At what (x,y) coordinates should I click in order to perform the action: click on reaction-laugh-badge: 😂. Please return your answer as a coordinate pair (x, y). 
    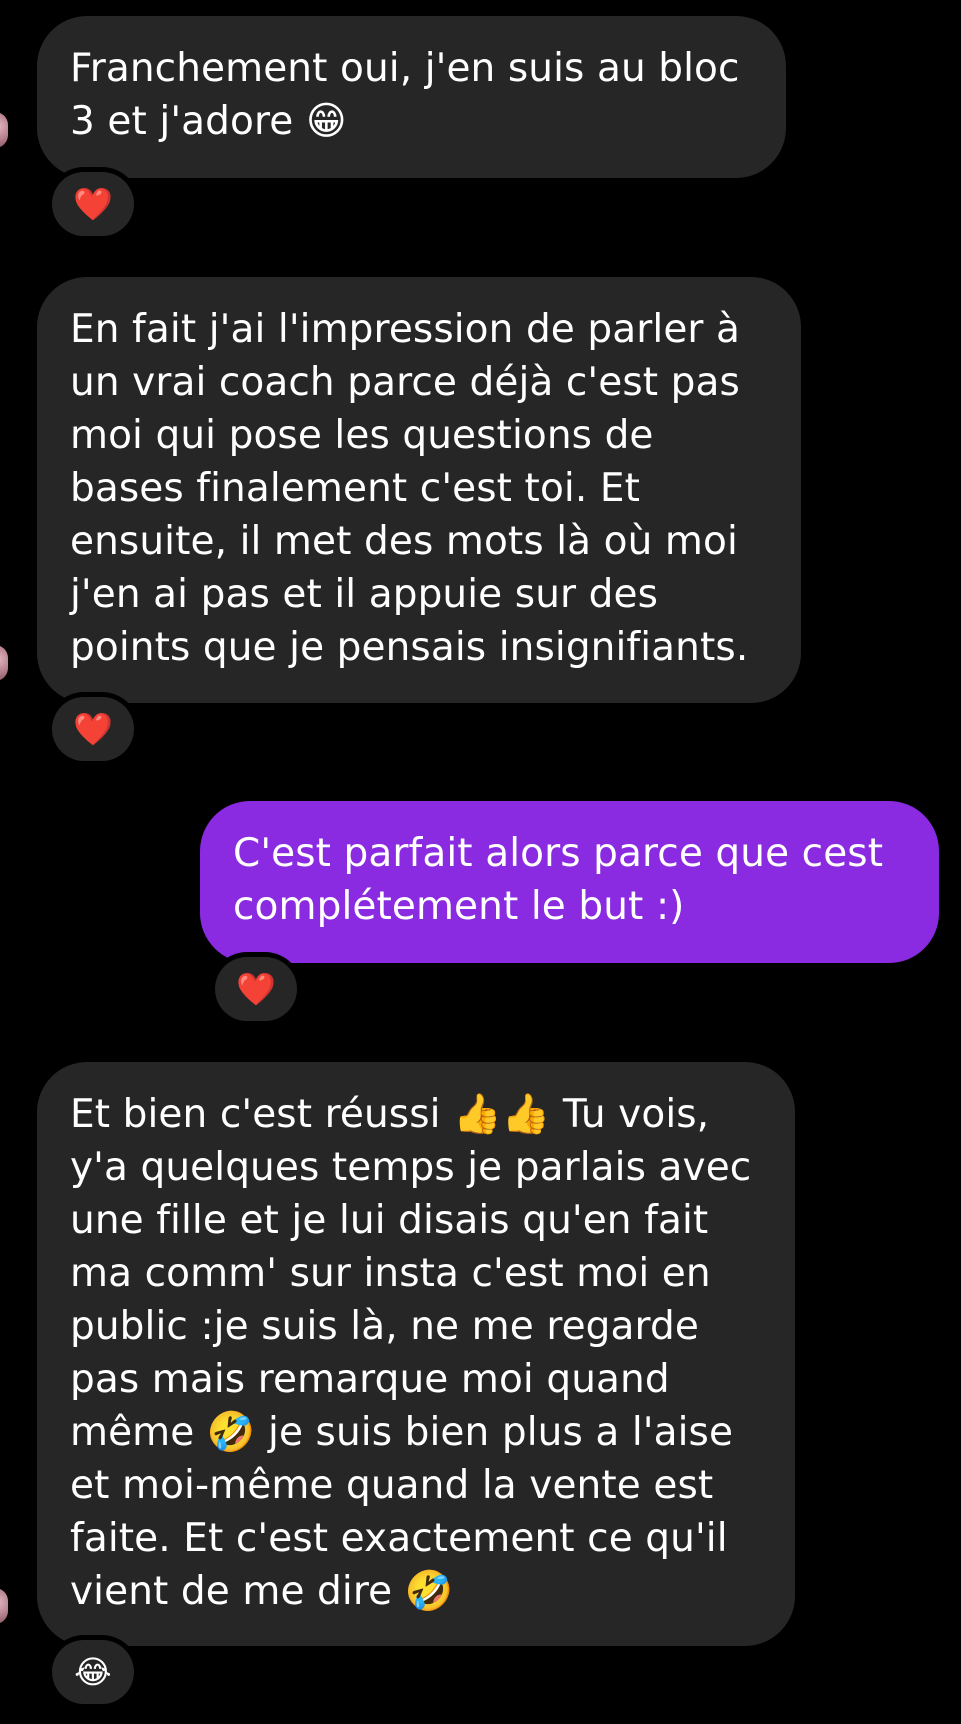
    Looking at the image, I should click on (93, 1672).